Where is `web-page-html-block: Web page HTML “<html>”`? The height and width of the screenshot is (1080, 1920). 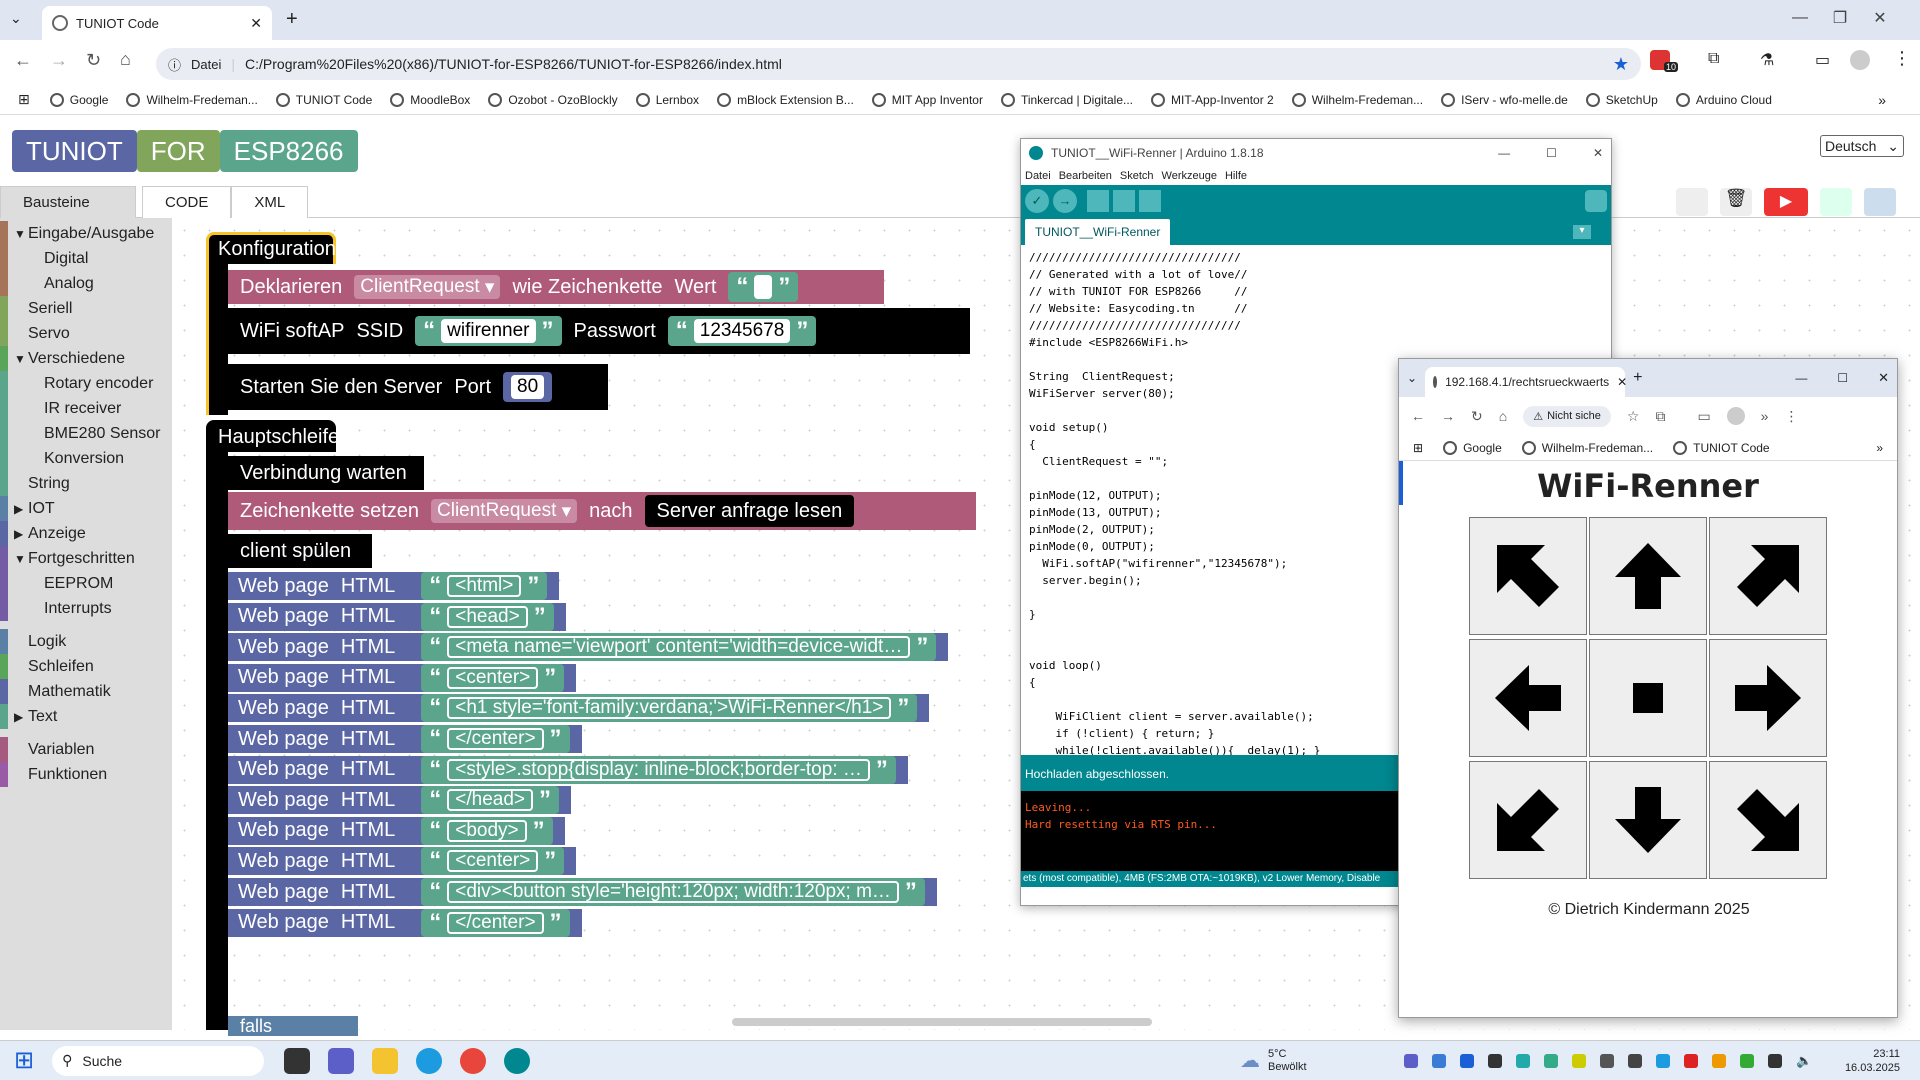 web-page-html-block: Web page HTML “<html>” is located at coordinates (394, 586).